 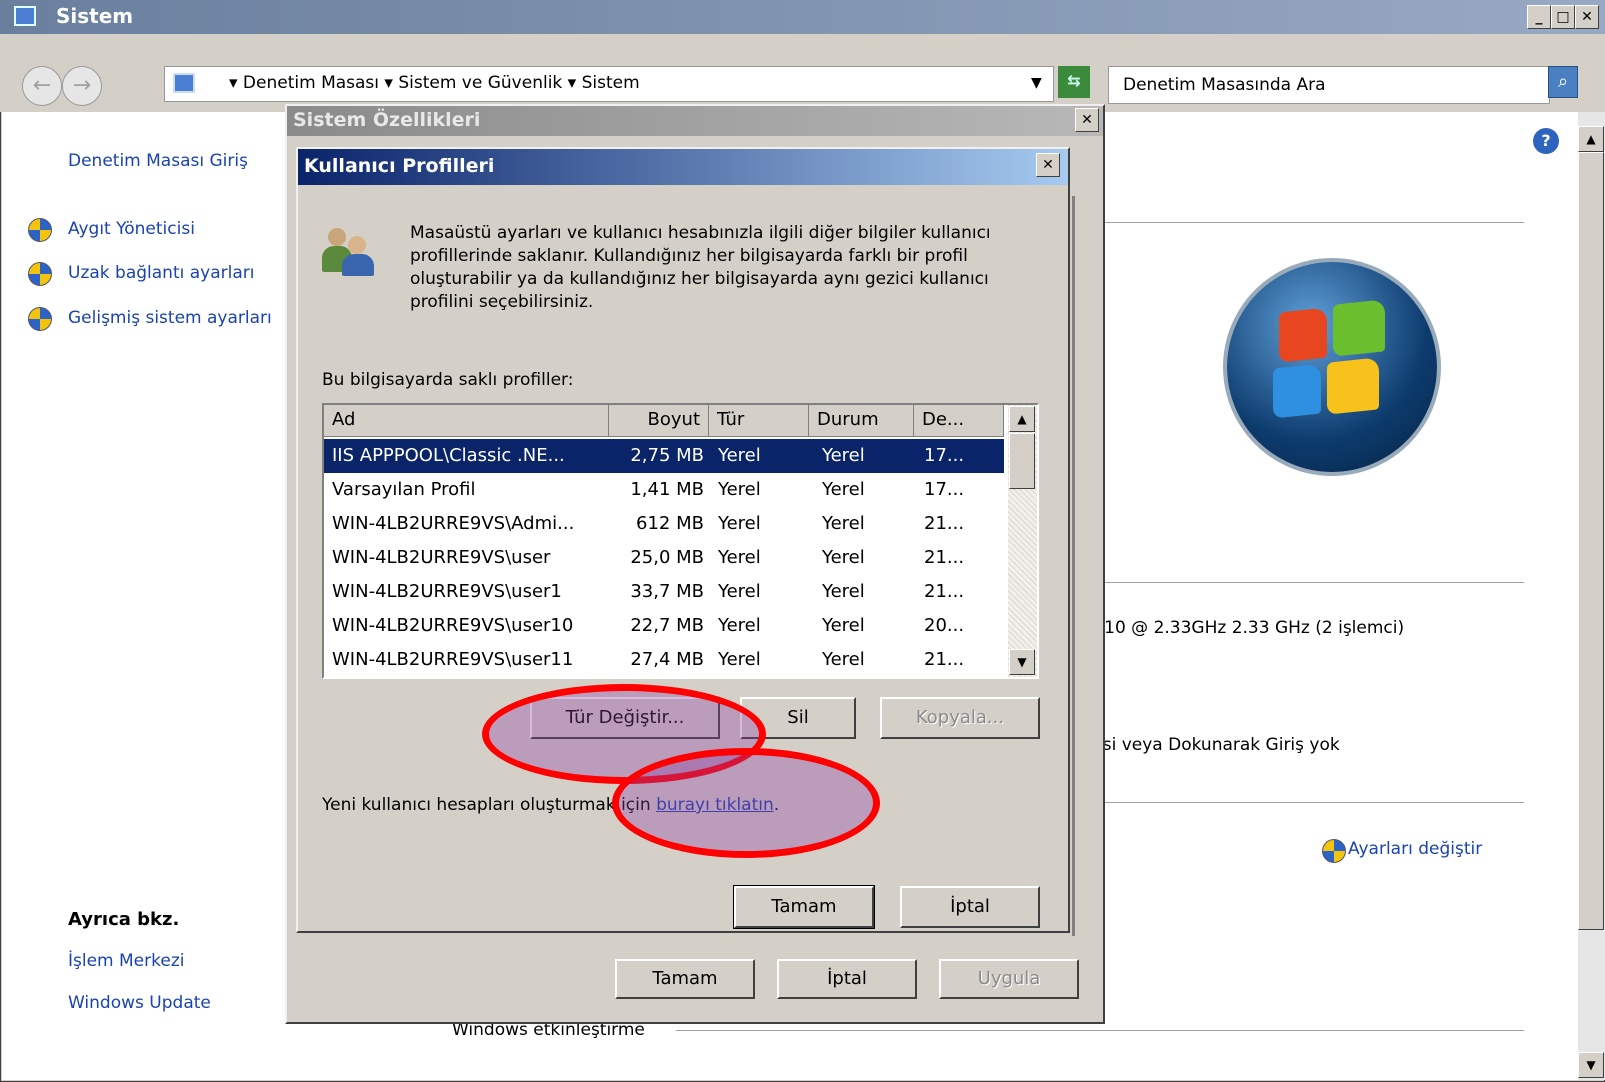 What do you see at coordinates (802, 17) in the screenshot?
I see `window-titlebar: Sistem _ □ ✕` at bounding box center [802, 17].